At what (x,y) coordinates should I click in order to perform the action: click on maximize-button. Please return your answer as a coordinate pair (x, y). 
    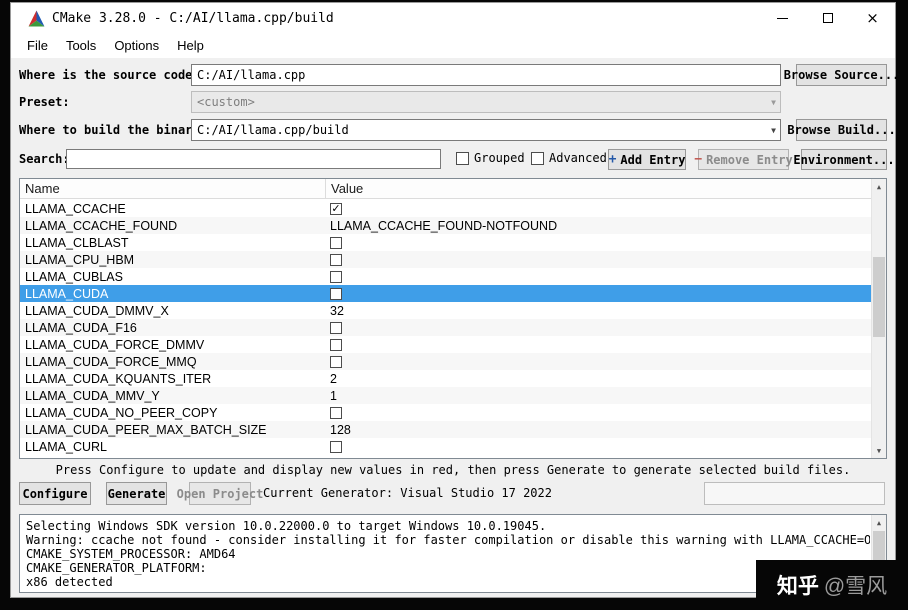
    Looking at the image, I should click on (827, 18).